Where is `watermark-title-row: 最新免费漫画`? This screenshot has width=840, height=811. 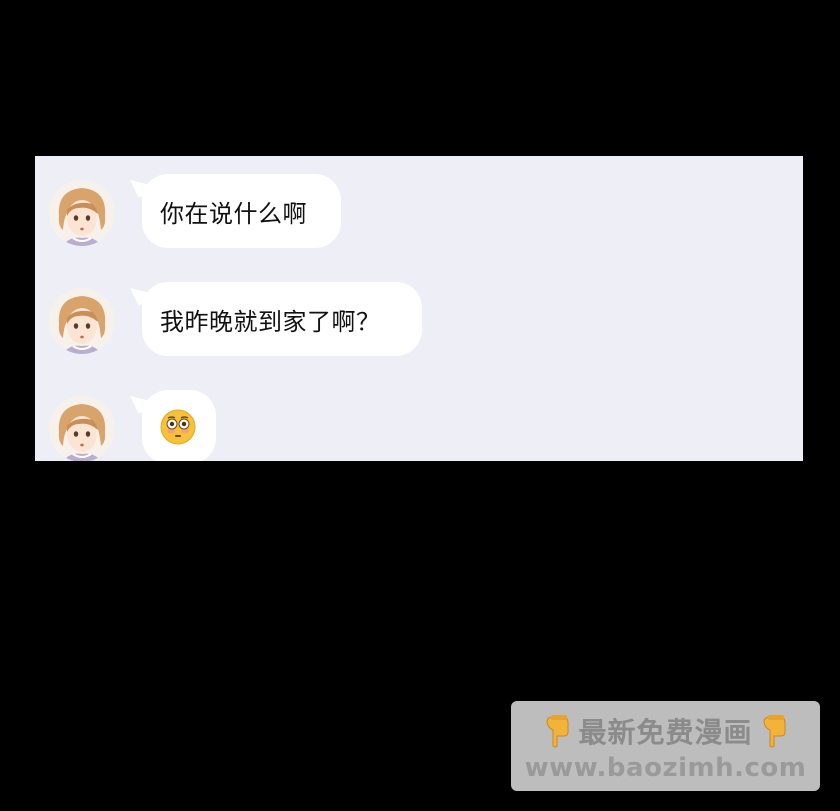
watermark-title-row: 最新免费漫画 is located at coordinates (665, 731).